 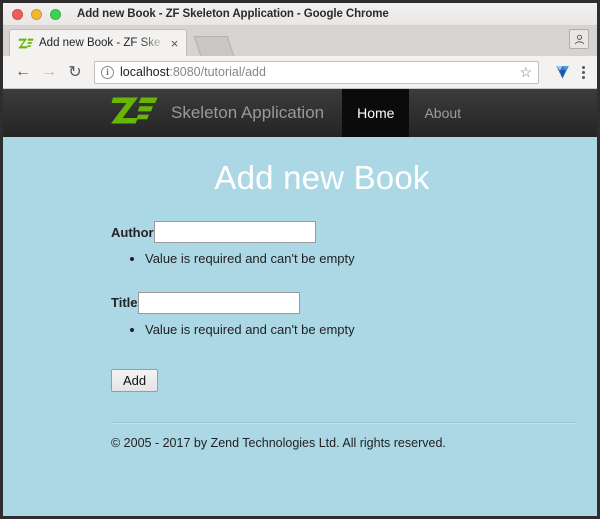 What do you see at coordinates (579, 39) in the screenshot?
I see `profile-person-icon` at bounding box center [579, 39].